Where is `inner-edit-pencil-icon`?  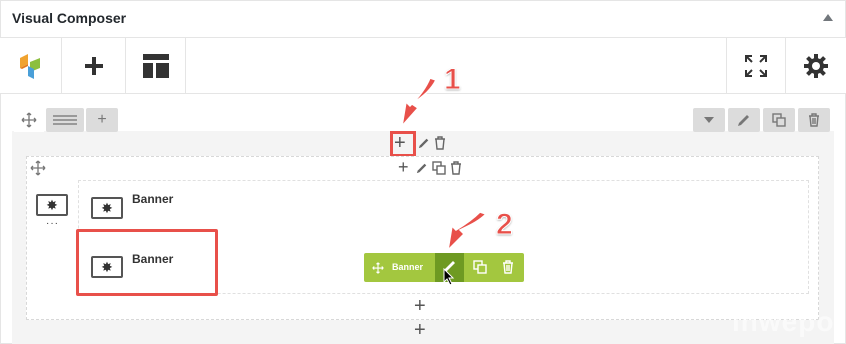
inner-edit-pencil-icon is located at coordinates (422, 168).